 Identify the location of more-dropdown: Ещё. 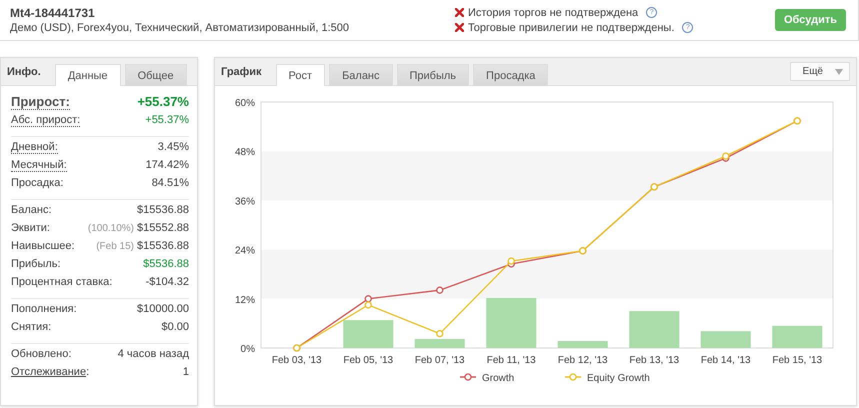
(820, 71).